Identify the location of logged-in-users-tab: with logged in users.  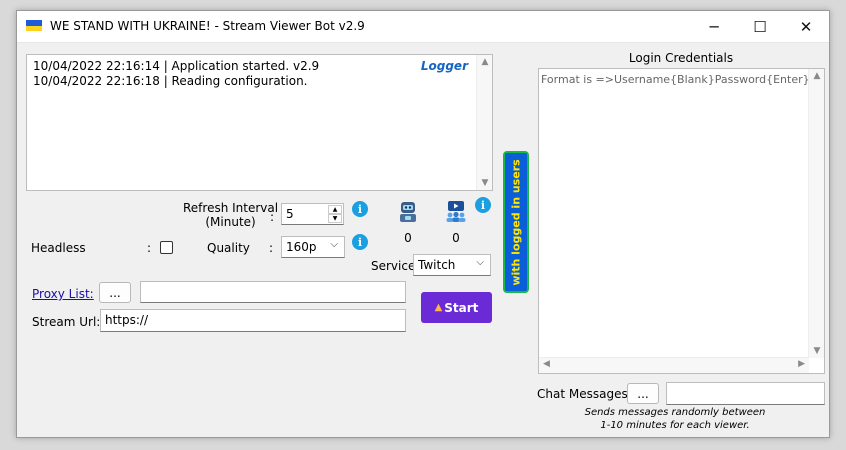
(516, 222).